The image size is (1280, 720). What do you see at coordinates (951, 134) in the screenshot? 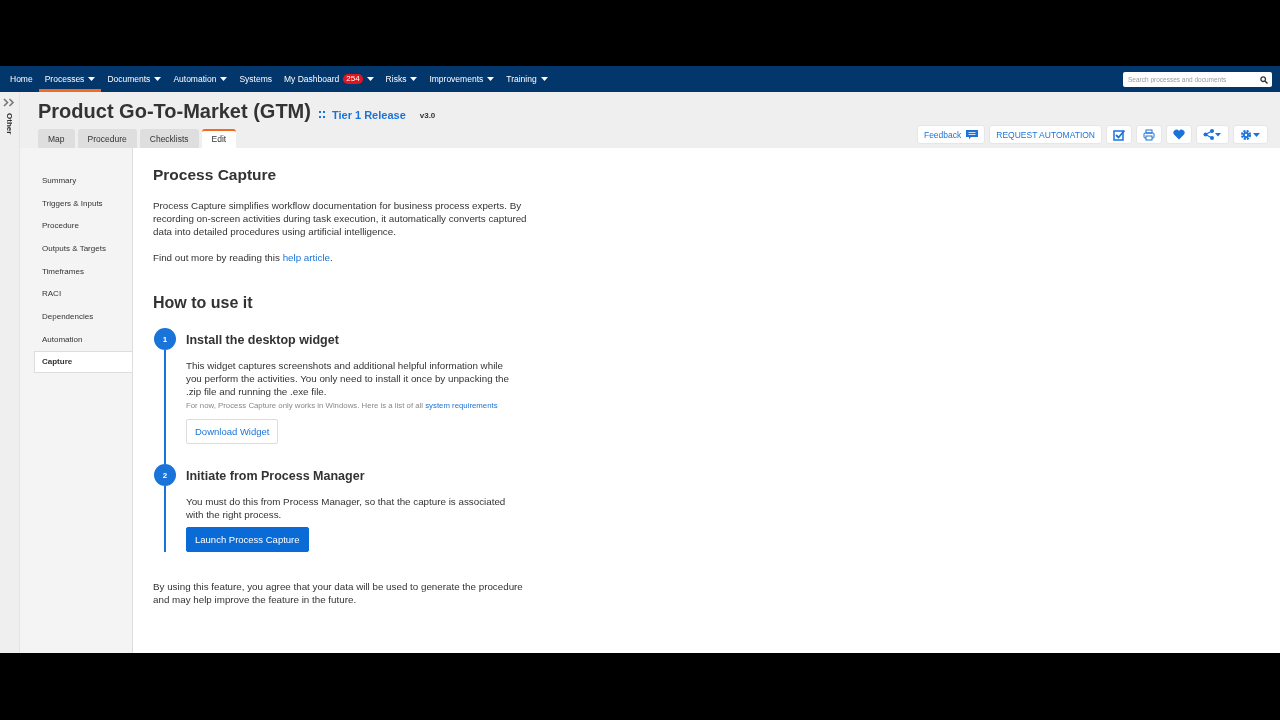
I see `feedback-button: Feedback` at bounding box center [951, 134].